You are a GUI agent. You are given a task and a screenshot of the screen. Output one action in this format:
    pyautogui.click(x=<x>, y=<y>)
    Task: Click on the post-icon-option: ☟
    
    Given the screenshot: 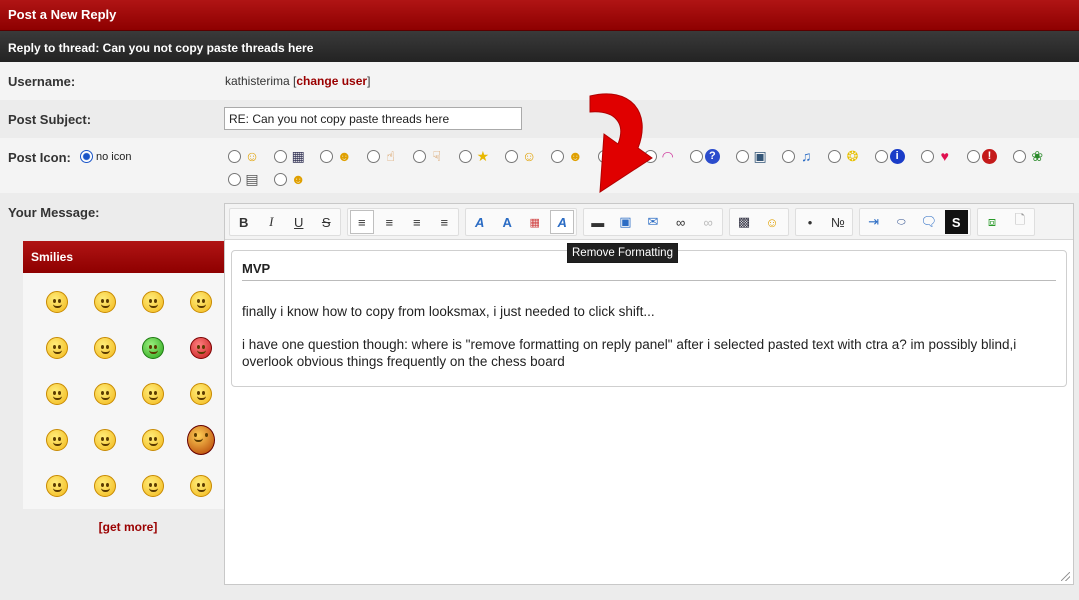 What is the action you would take?
    pyautogui.click(x=435, y=156)
    